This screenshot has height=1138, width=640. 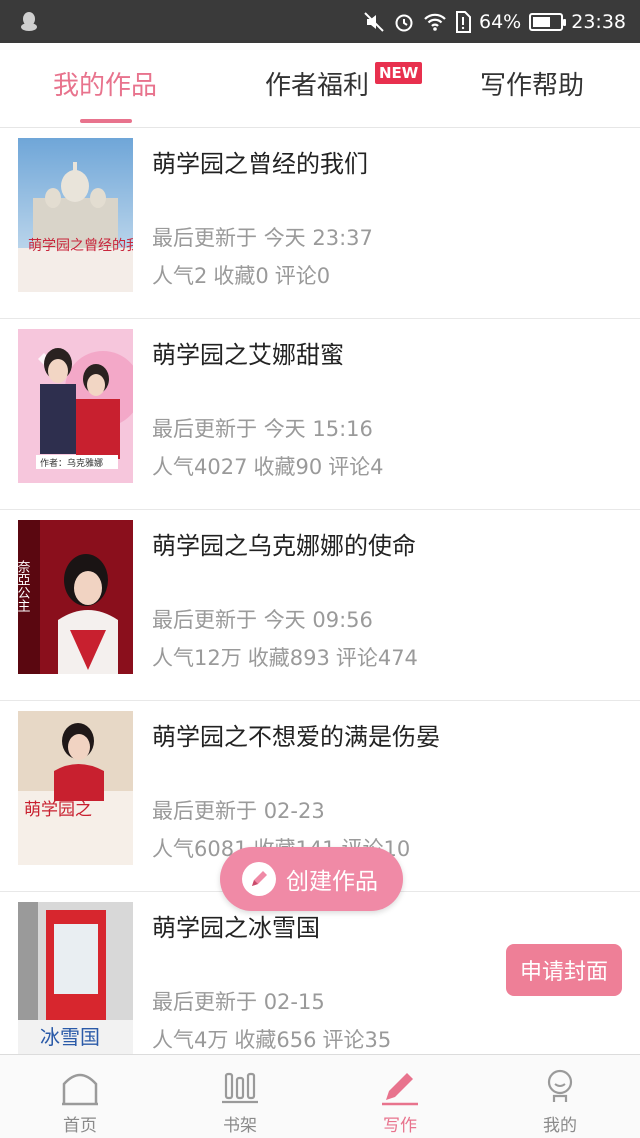 What do you see at coordinates (564, 970) in the screenshot?
I see `apply-cover-button: 申请封面` at bounding box center [564, 970].